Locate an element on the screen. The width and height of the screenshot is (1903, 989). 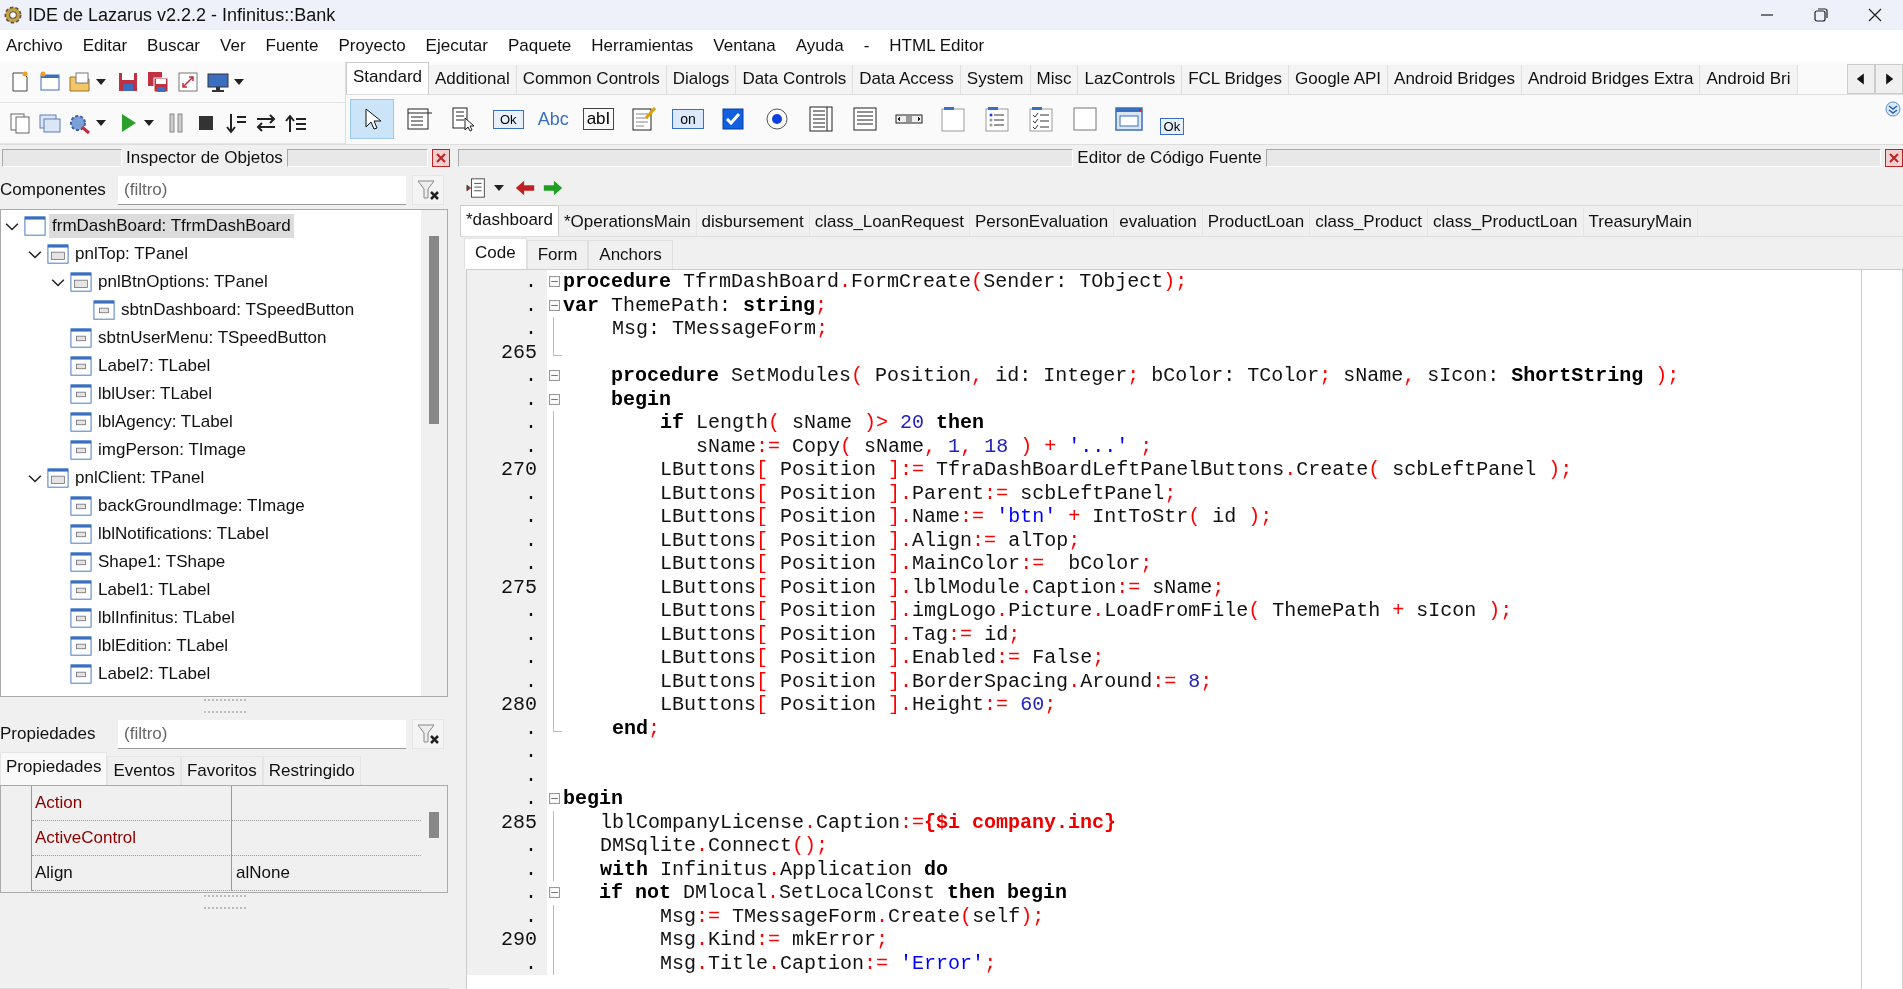
view-tab: Form is located at coordinates (557, 254).